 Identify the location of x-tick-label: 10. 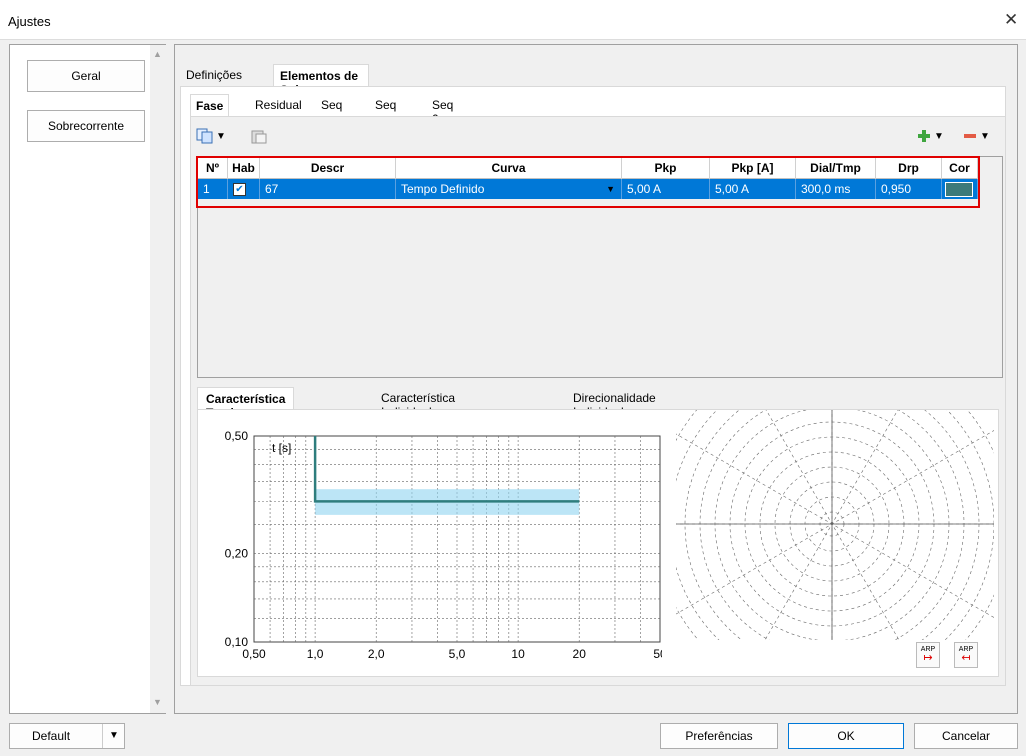
(518, 654).